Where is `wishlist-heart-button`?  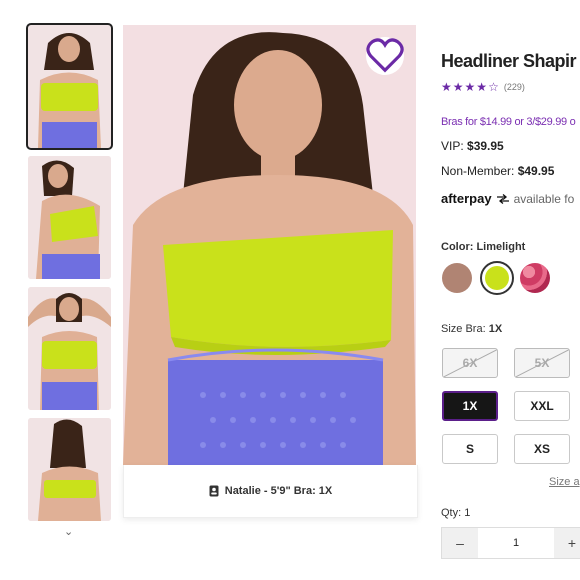 wishlist-heart-button is located at coordinates (385, 56).